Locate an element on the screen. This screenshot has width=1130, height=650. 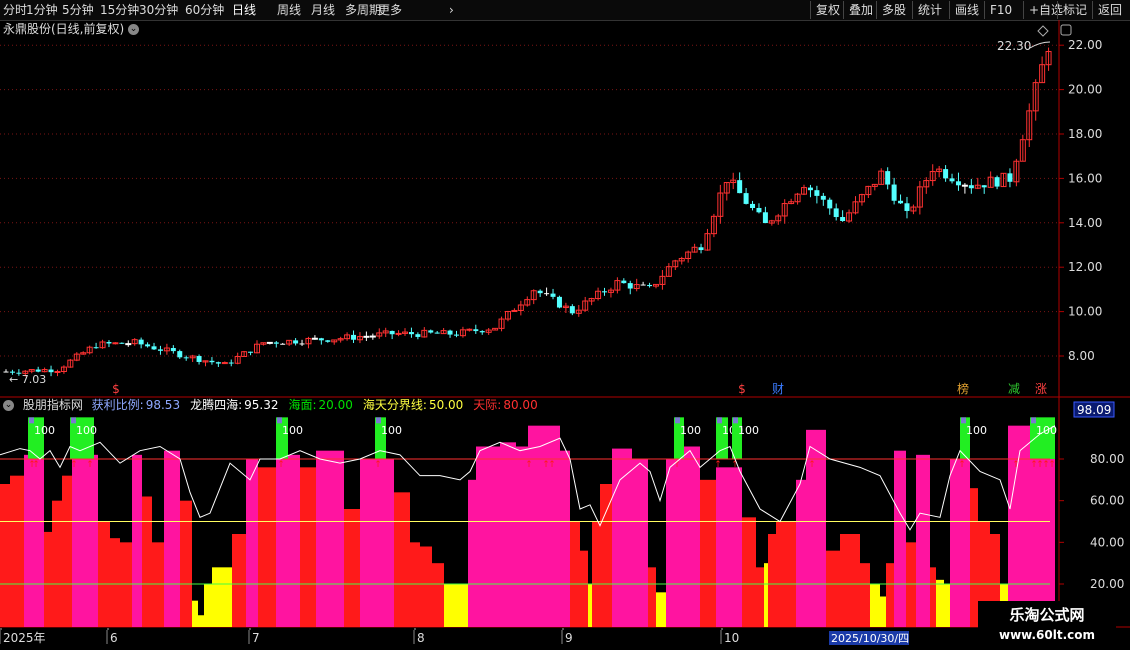
date-label-2: 7 is located at coordinates (256, 638).